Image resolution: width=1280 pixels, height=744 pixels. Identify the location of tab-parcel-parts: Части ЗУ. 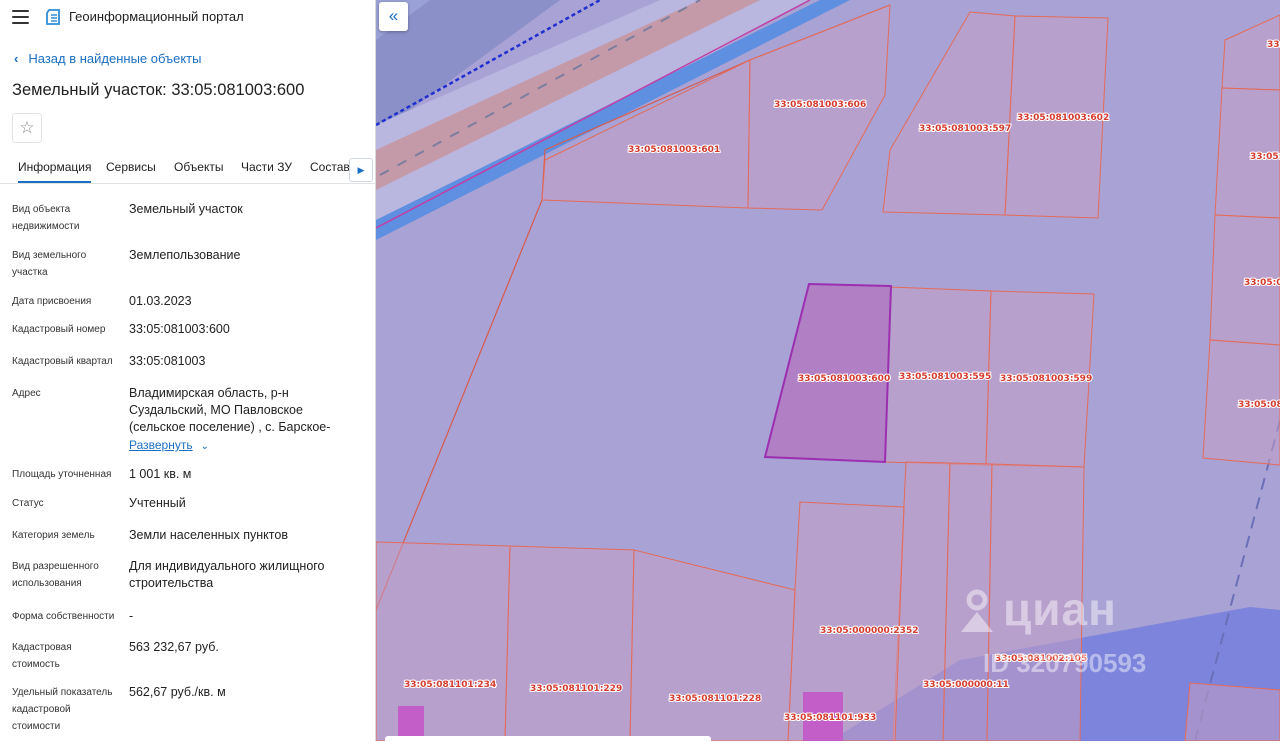
(266, 167).